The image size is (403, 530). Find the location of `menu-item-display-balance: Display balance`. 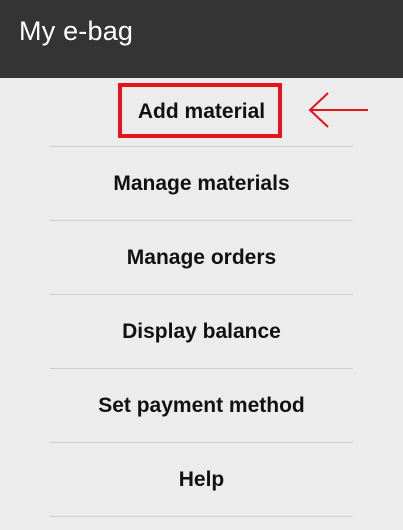

menu-item-display-balance: Display balance is located at coordinates (201, 332).